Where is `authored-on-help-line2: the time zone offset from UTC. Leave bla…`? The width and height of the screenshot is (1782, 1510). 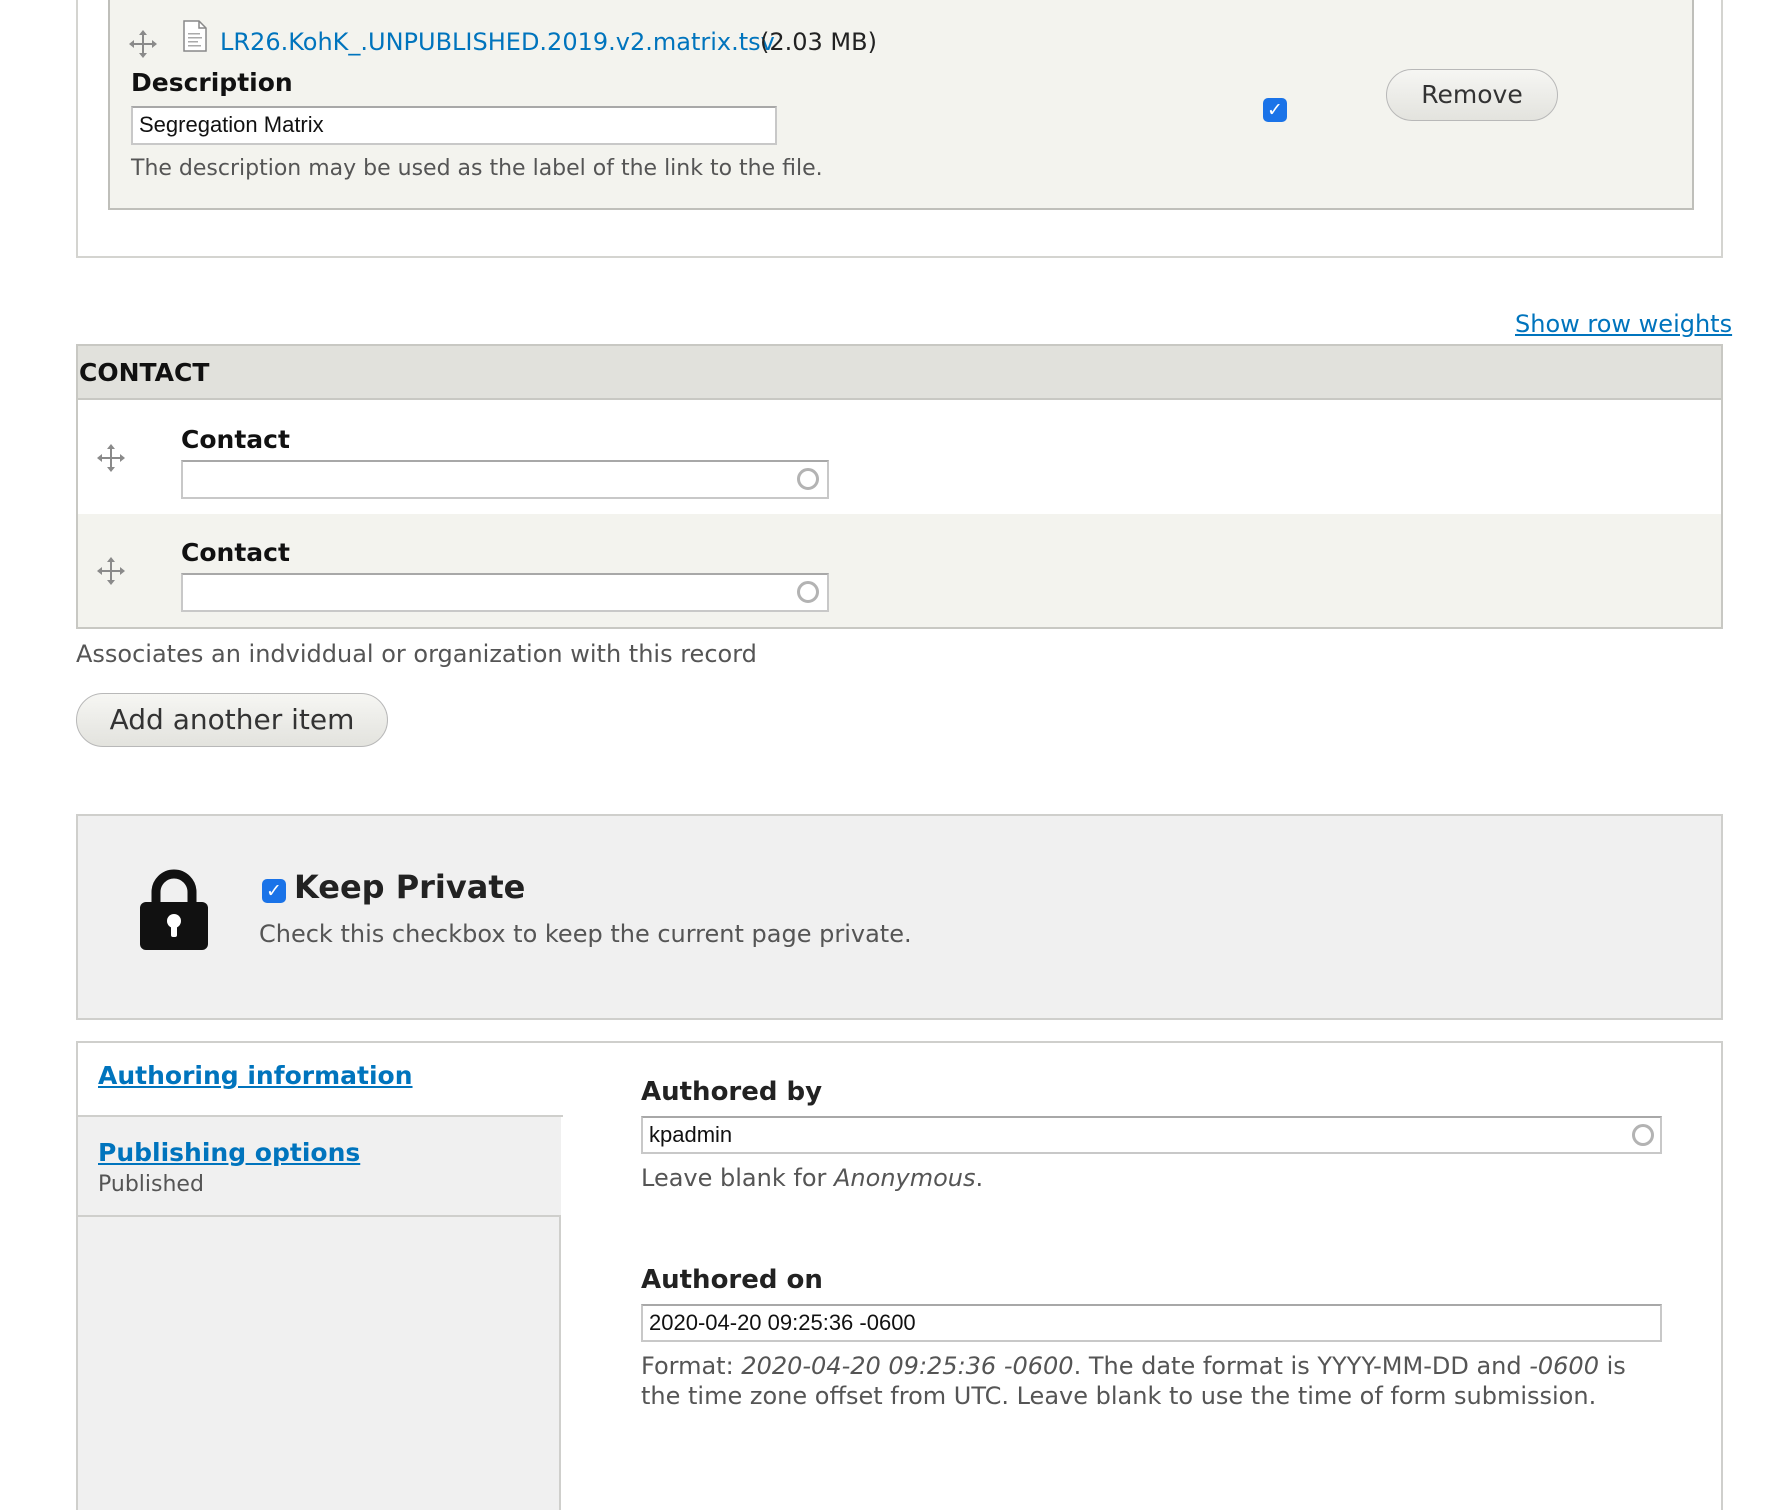 authored-on-help-line2: the time zone offset from UTC. Leave bla… is located at coordinates (1119, 1396).